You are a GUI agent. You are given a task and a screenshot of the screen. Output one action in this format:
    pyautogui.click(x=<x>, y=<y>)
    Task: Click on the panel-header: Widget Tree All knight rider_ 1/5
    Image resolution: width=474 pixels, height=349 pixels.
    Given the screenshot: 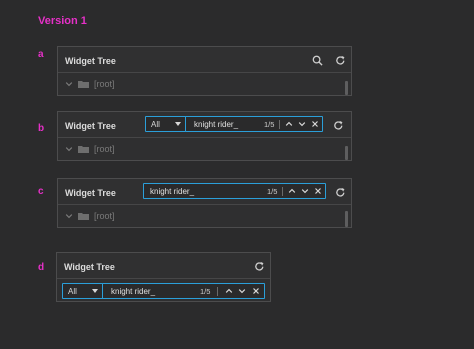 What is the action you would take?
    pyautogui.click(x=204, y=125)
    